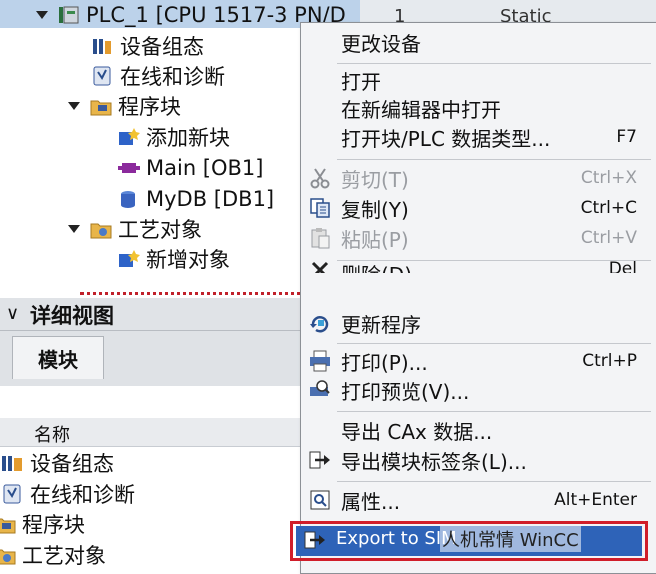 The height and width of the screenshot is (574, 656). I want to click on list-item-program-blocks: 程序块, so click(42, 524).